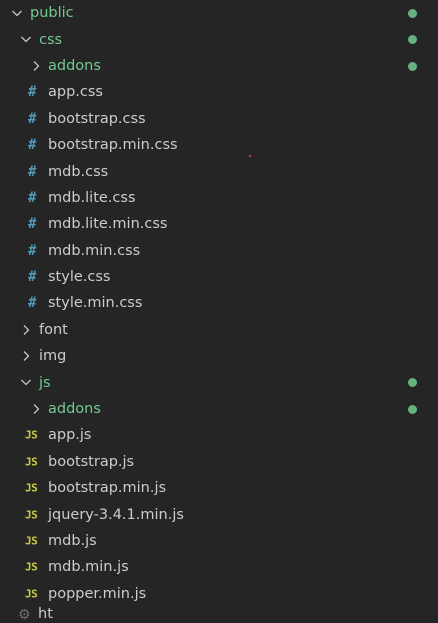  Describe the element at coordinates (219, 567) in the screenshot. I see `file-mdb-min-js: JS mdb.min.js` at that location.